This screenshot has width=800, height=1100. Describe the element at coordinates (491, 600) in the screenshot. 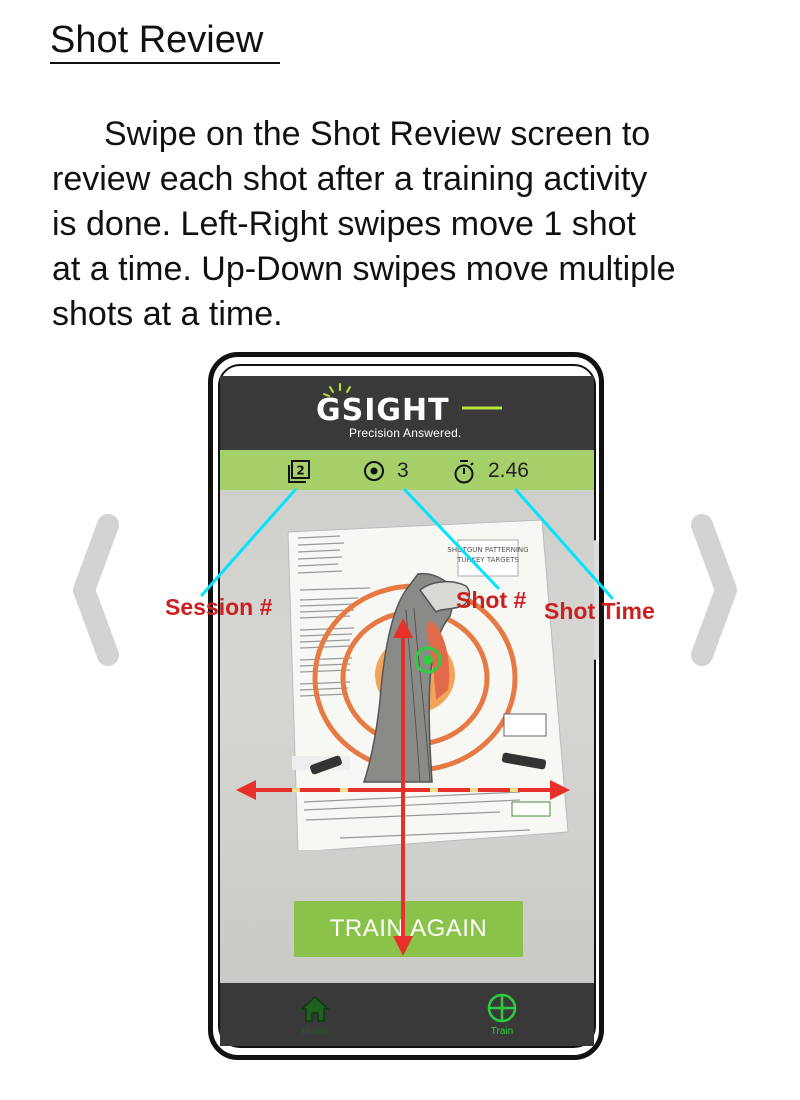

I see `shot-callout-label: Shot #` at that location.